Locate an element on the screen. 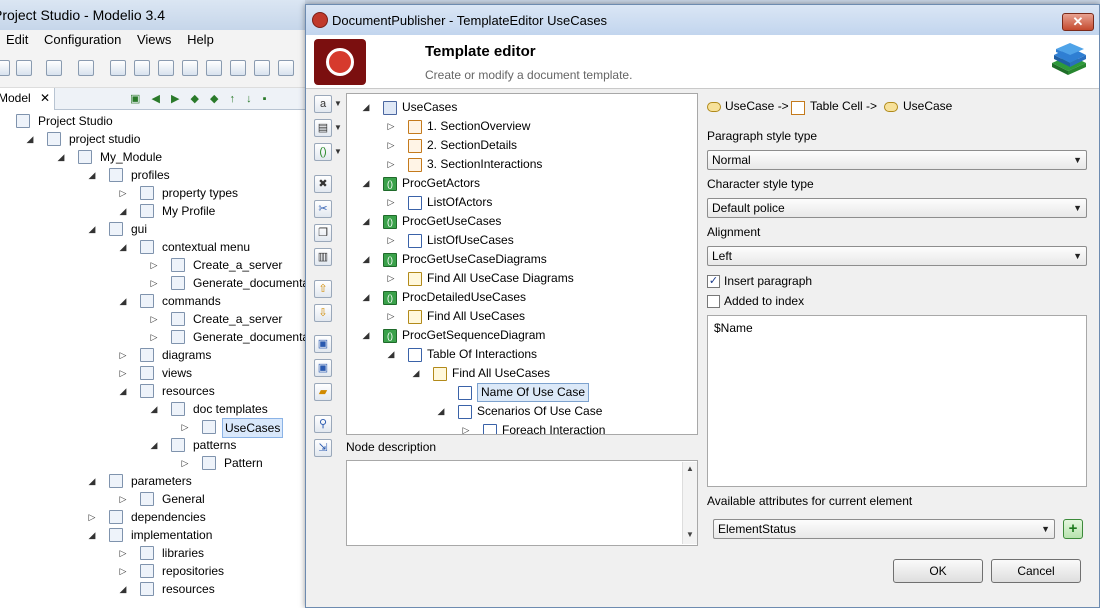 Image resolution: width=1100 pixels, height=608 pixels. close-tab-icon: ✕ is located at coordinates (45, 98).